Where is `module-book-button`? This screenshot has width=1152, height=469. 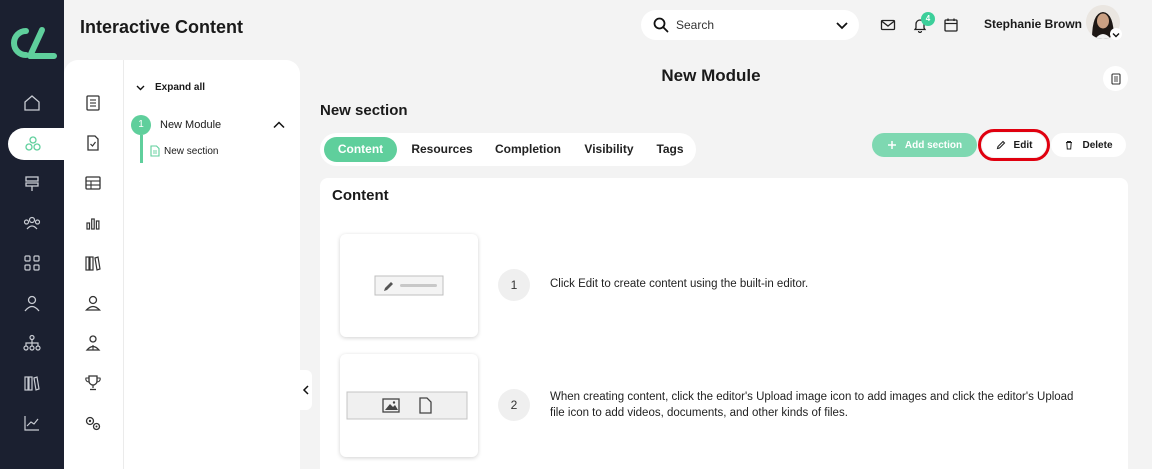 module-book-button is located at coordinates (1115, 78).